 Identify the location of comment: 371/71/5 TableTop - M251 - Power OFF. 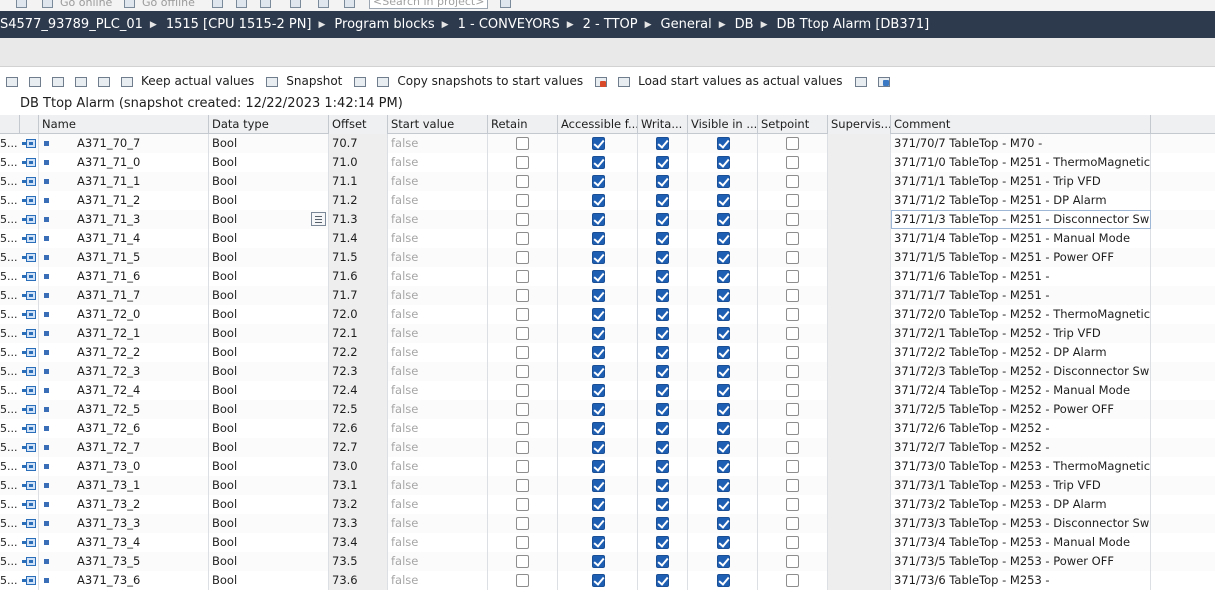
(1021, 257).